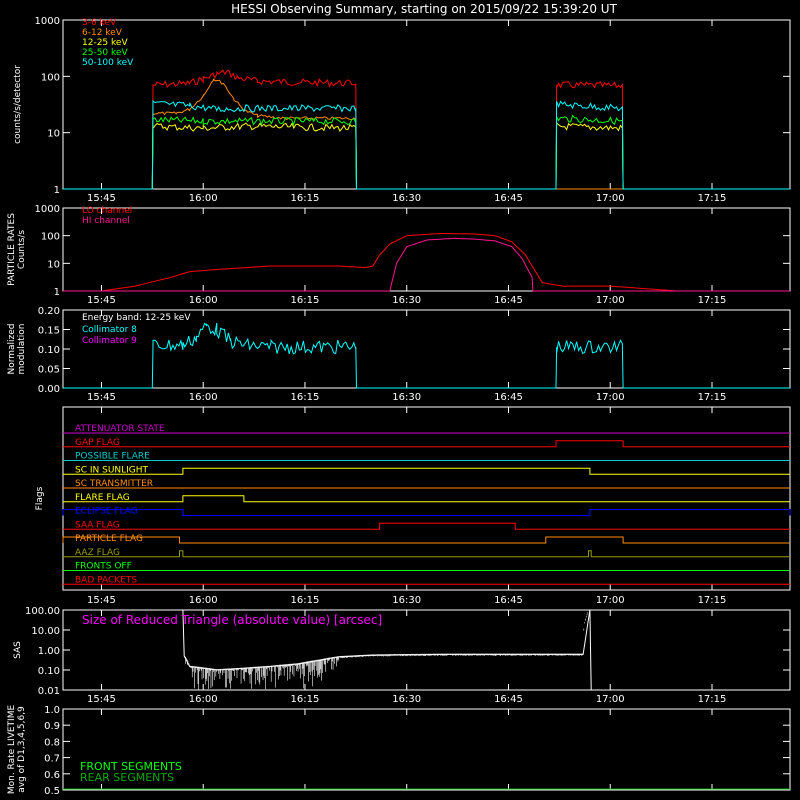  I want to click on particle-xtick-label: 16:30, so click(406, 300).